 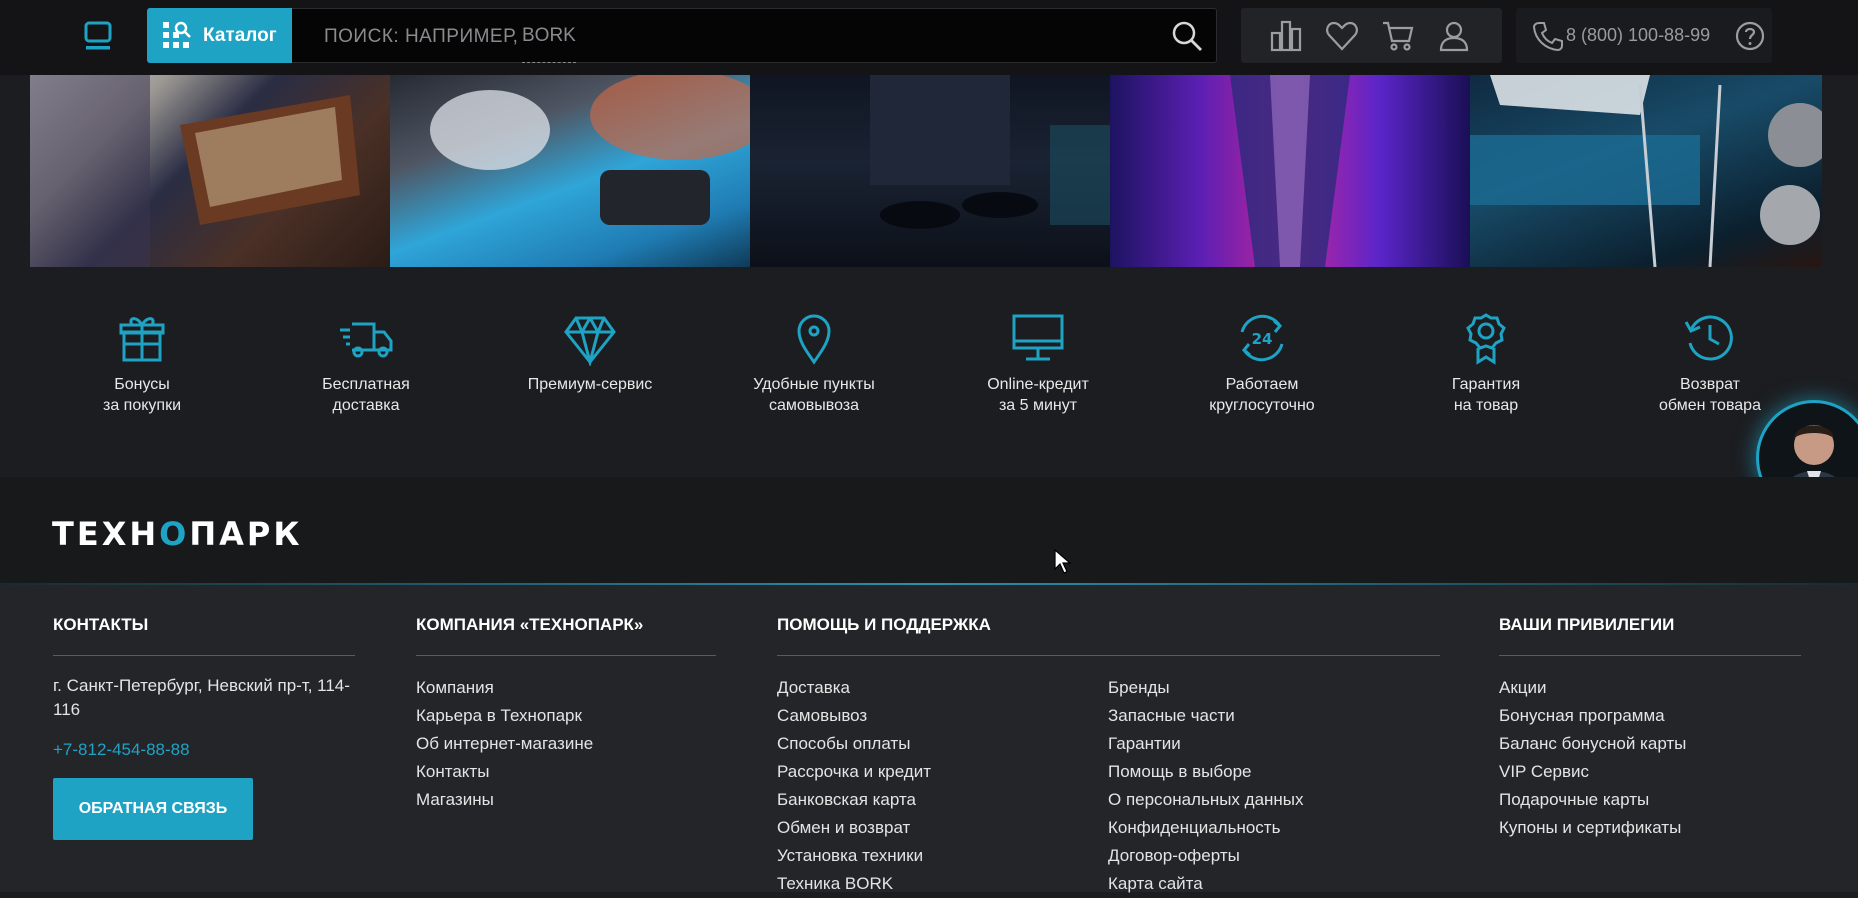 What do you see at coordinates (240, 35) in the screenshot?
I see `catalog-label: Каталог` at bounding box center [240, 35].